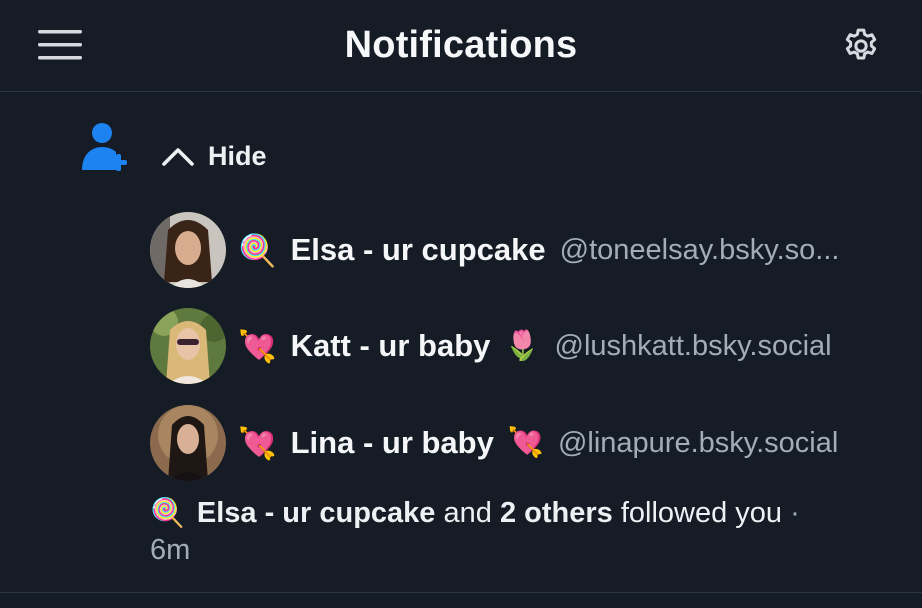 This screenshot has width=922, height=608. What do you see at coordinates (237, 155) in the screenshot?
I see `hide-label: Hide` at bounding box center [237, 155].